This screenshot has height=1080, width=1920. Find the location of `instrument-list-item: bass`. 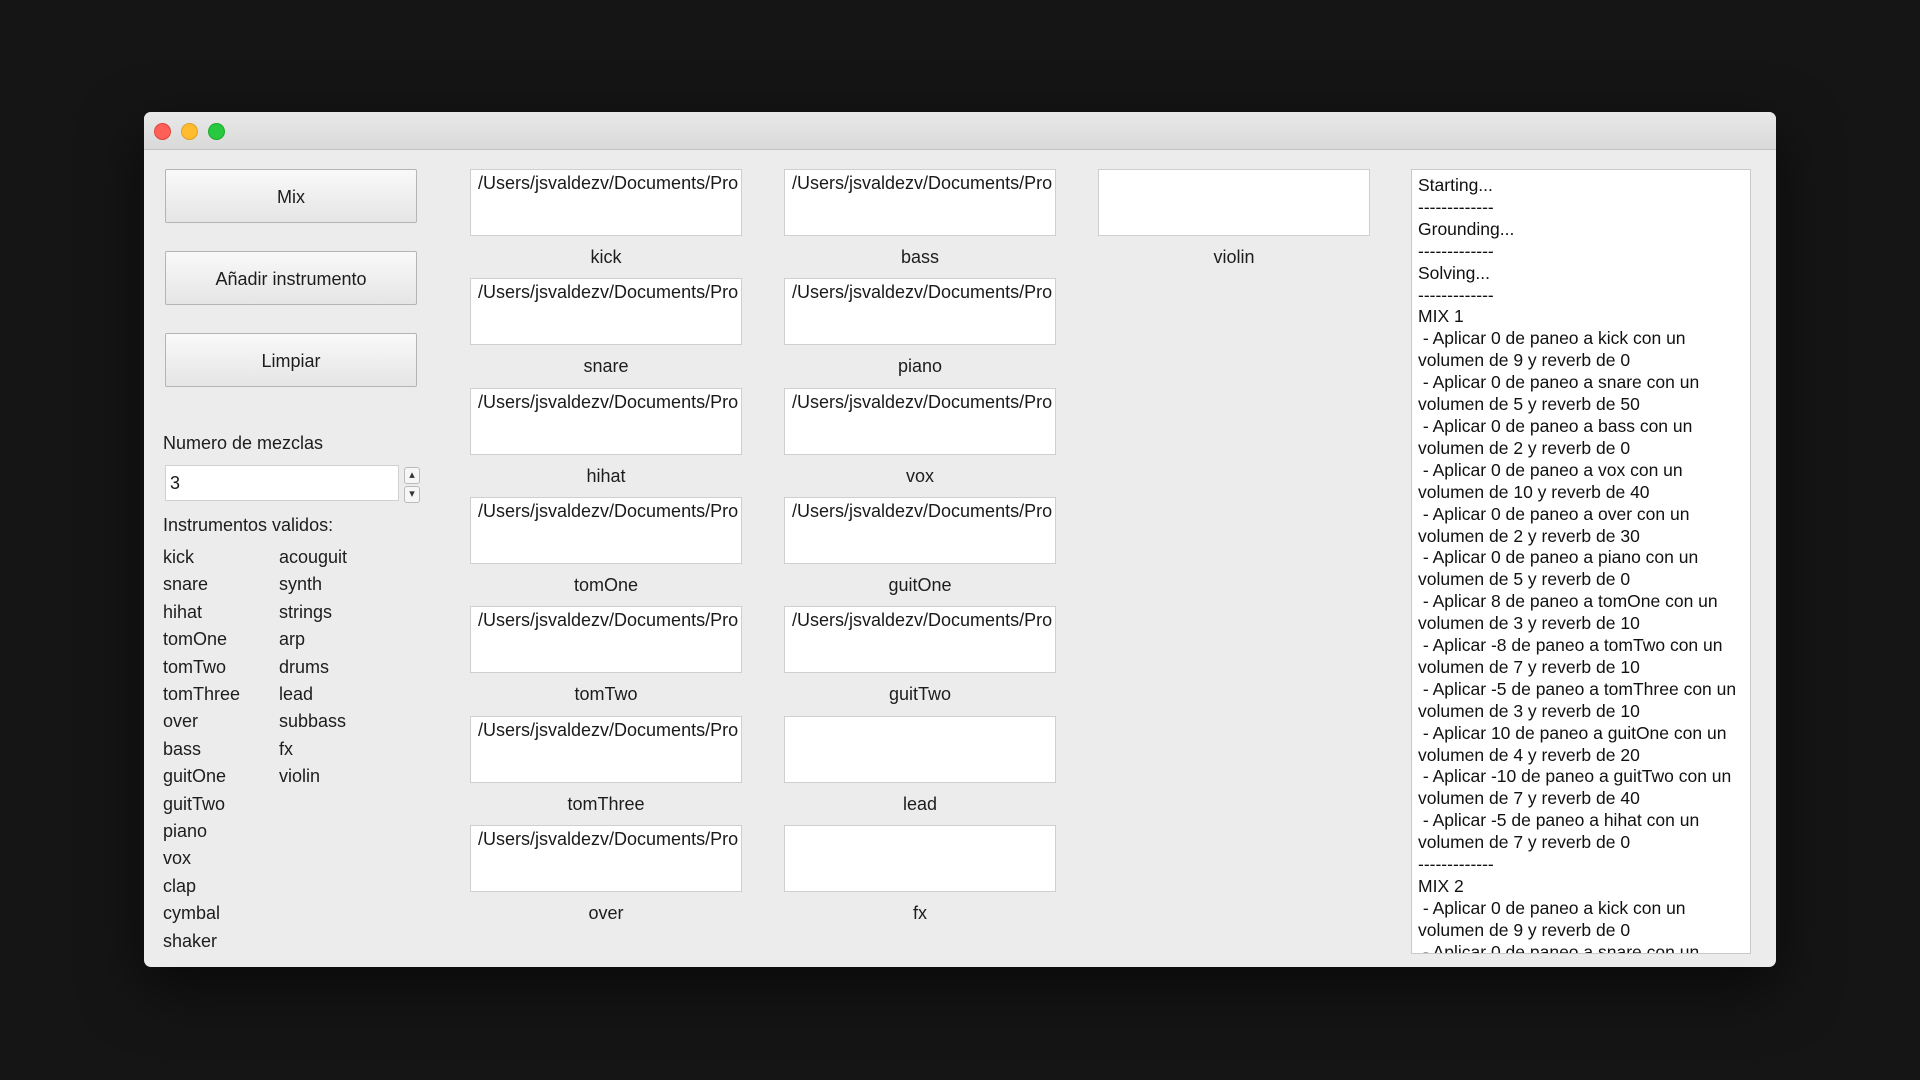

instrument-list-item: bass is located at coordinates (182, 748).